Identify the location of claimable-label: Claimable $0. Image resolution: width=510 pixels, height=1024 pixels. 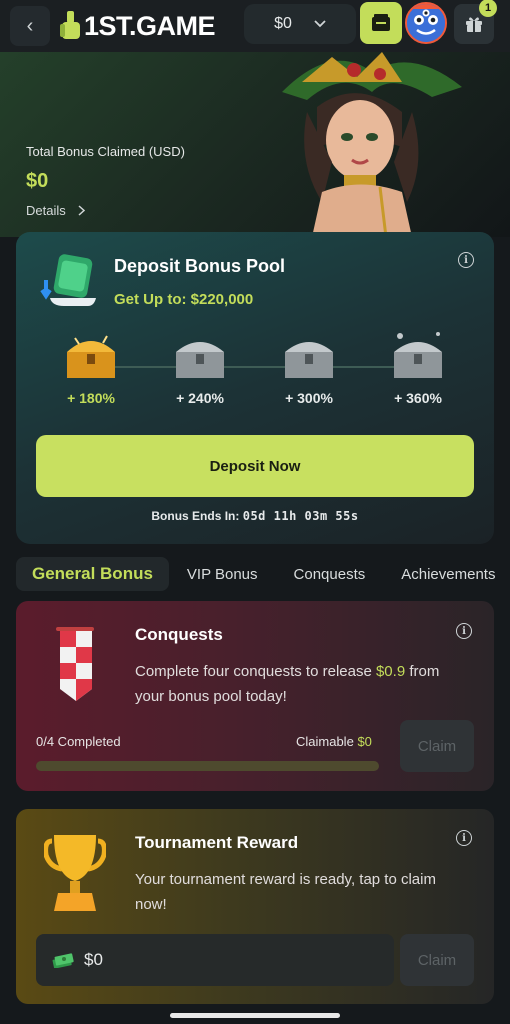
(334, 741).